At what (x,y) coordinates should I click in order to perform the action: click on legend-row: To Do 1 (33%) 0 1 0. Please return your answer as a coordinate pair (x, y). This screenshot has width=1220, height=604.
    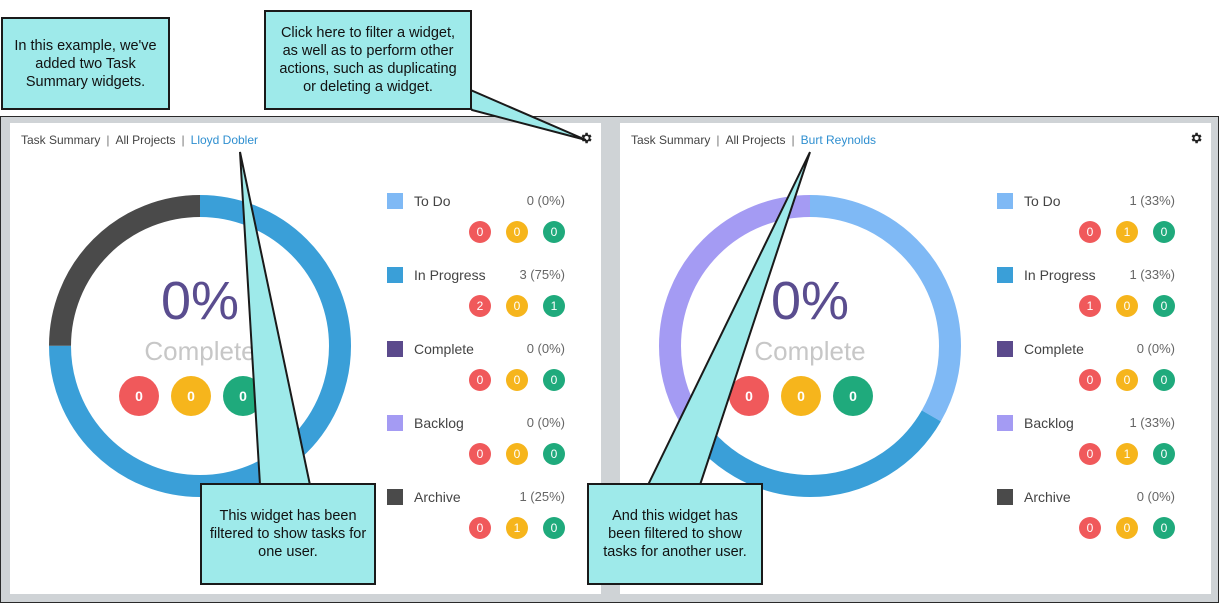
    Looking at the image, I should click on (1092, 228).